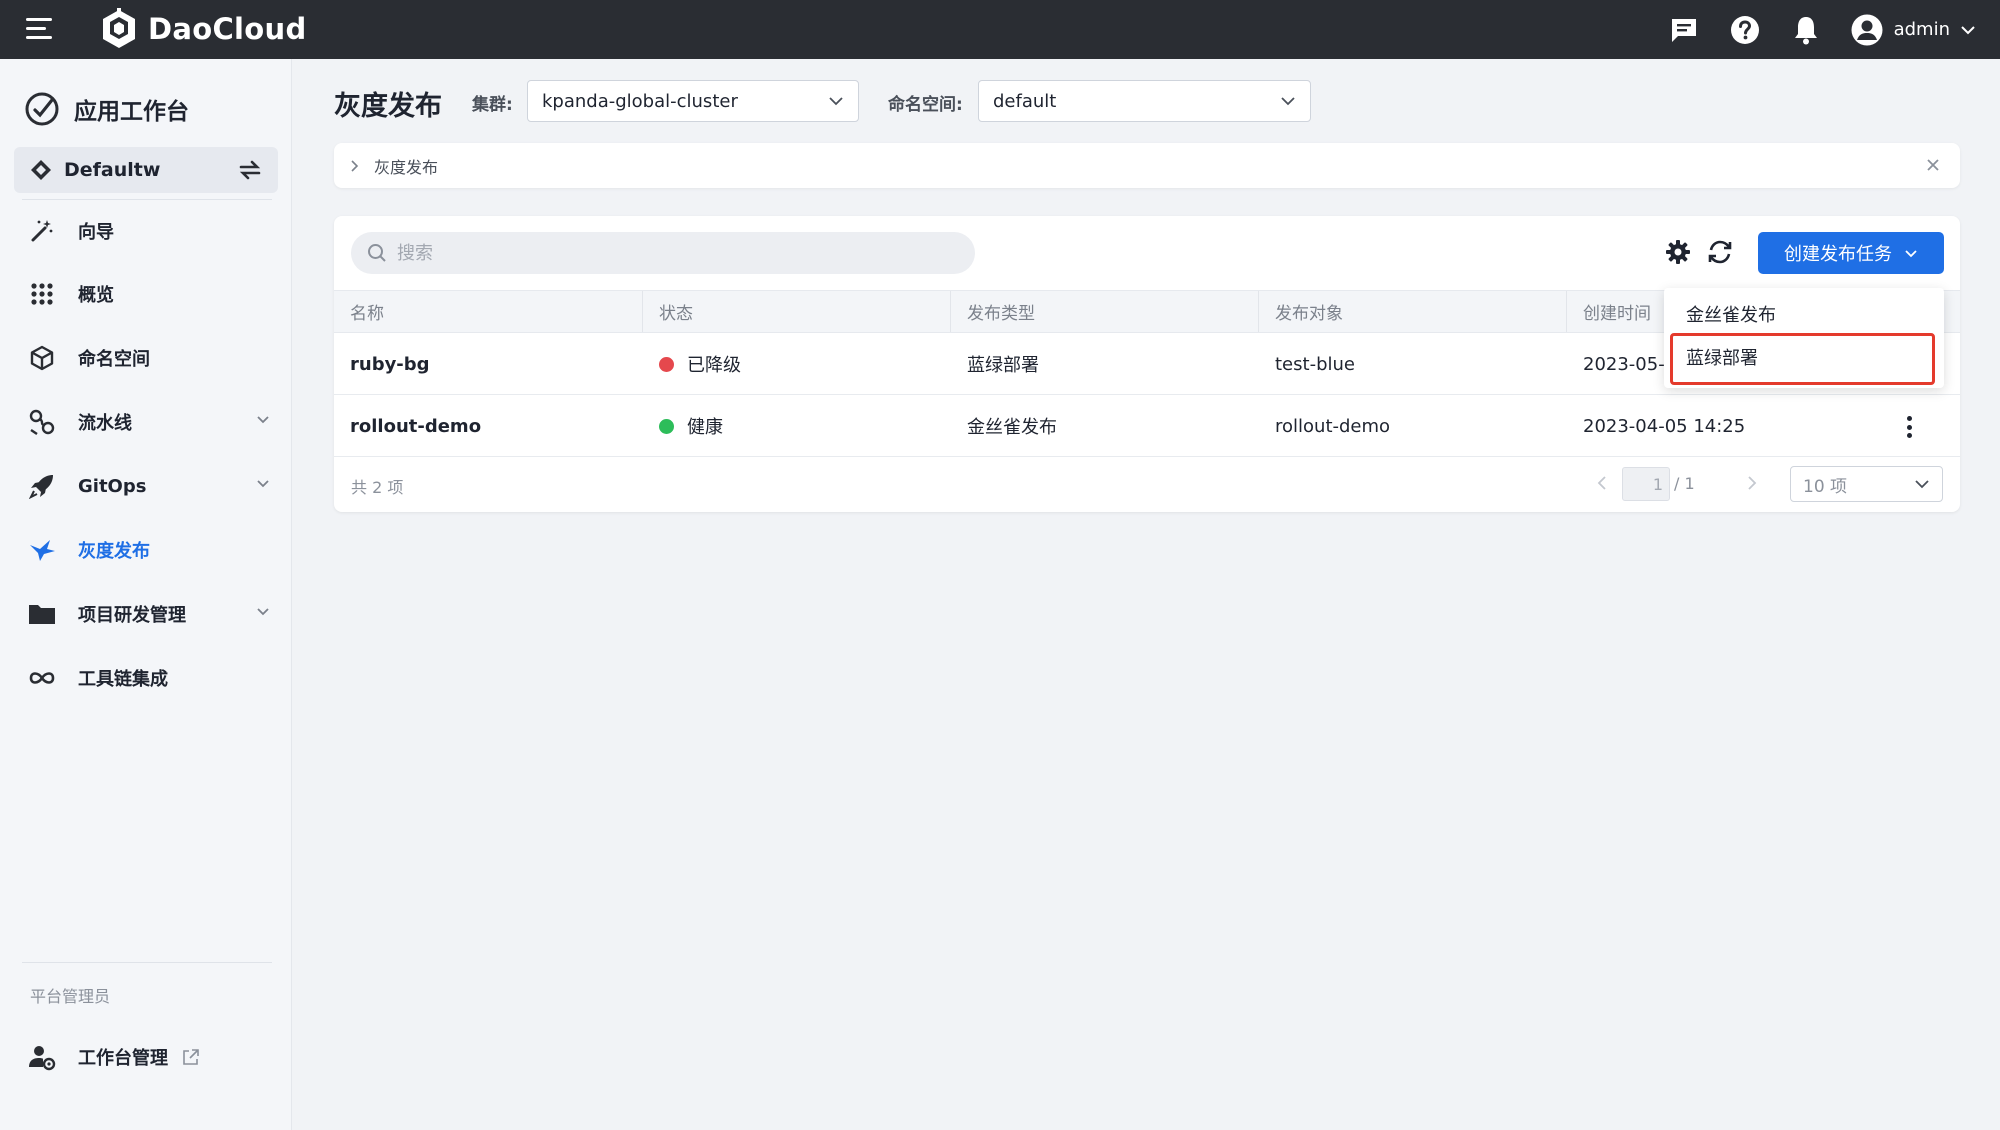 This screenshot has height=1130, width=2000. I want to click on user-icon, so click(1867, 29).